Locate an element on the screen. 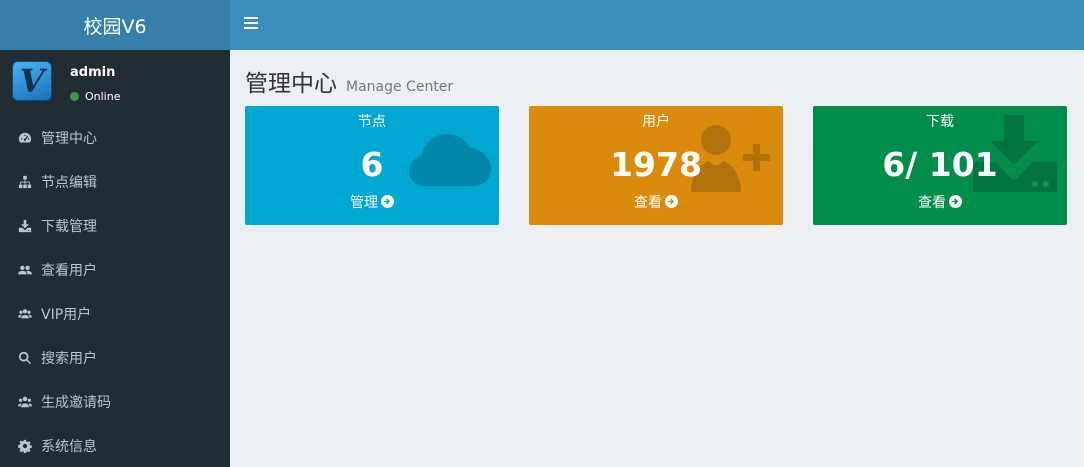 The width and height of the screenshot is (1084, 467). manage-nodes-link: 管理 is located at coordinates (372, 202).